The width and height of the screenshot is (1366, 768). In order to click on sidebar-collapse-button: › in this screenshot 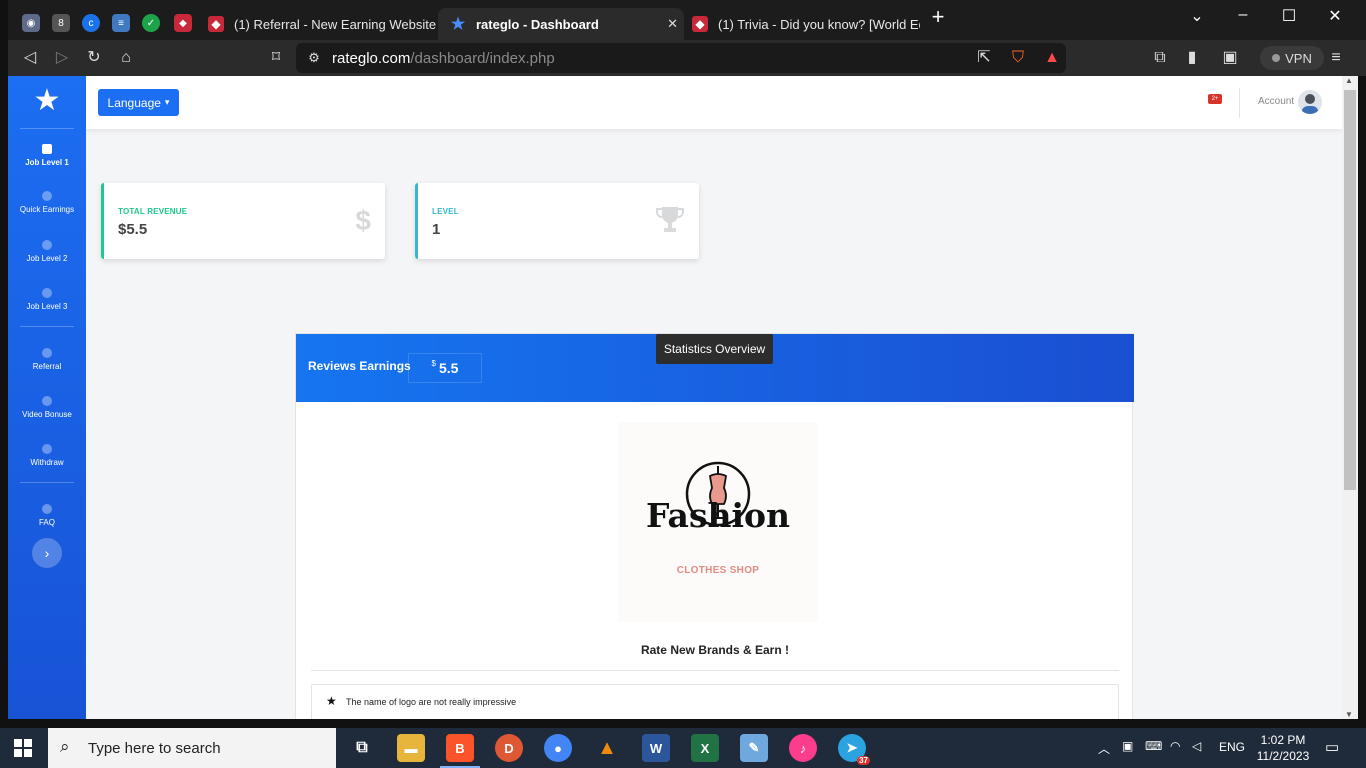, I will do `click(47, 553)`.